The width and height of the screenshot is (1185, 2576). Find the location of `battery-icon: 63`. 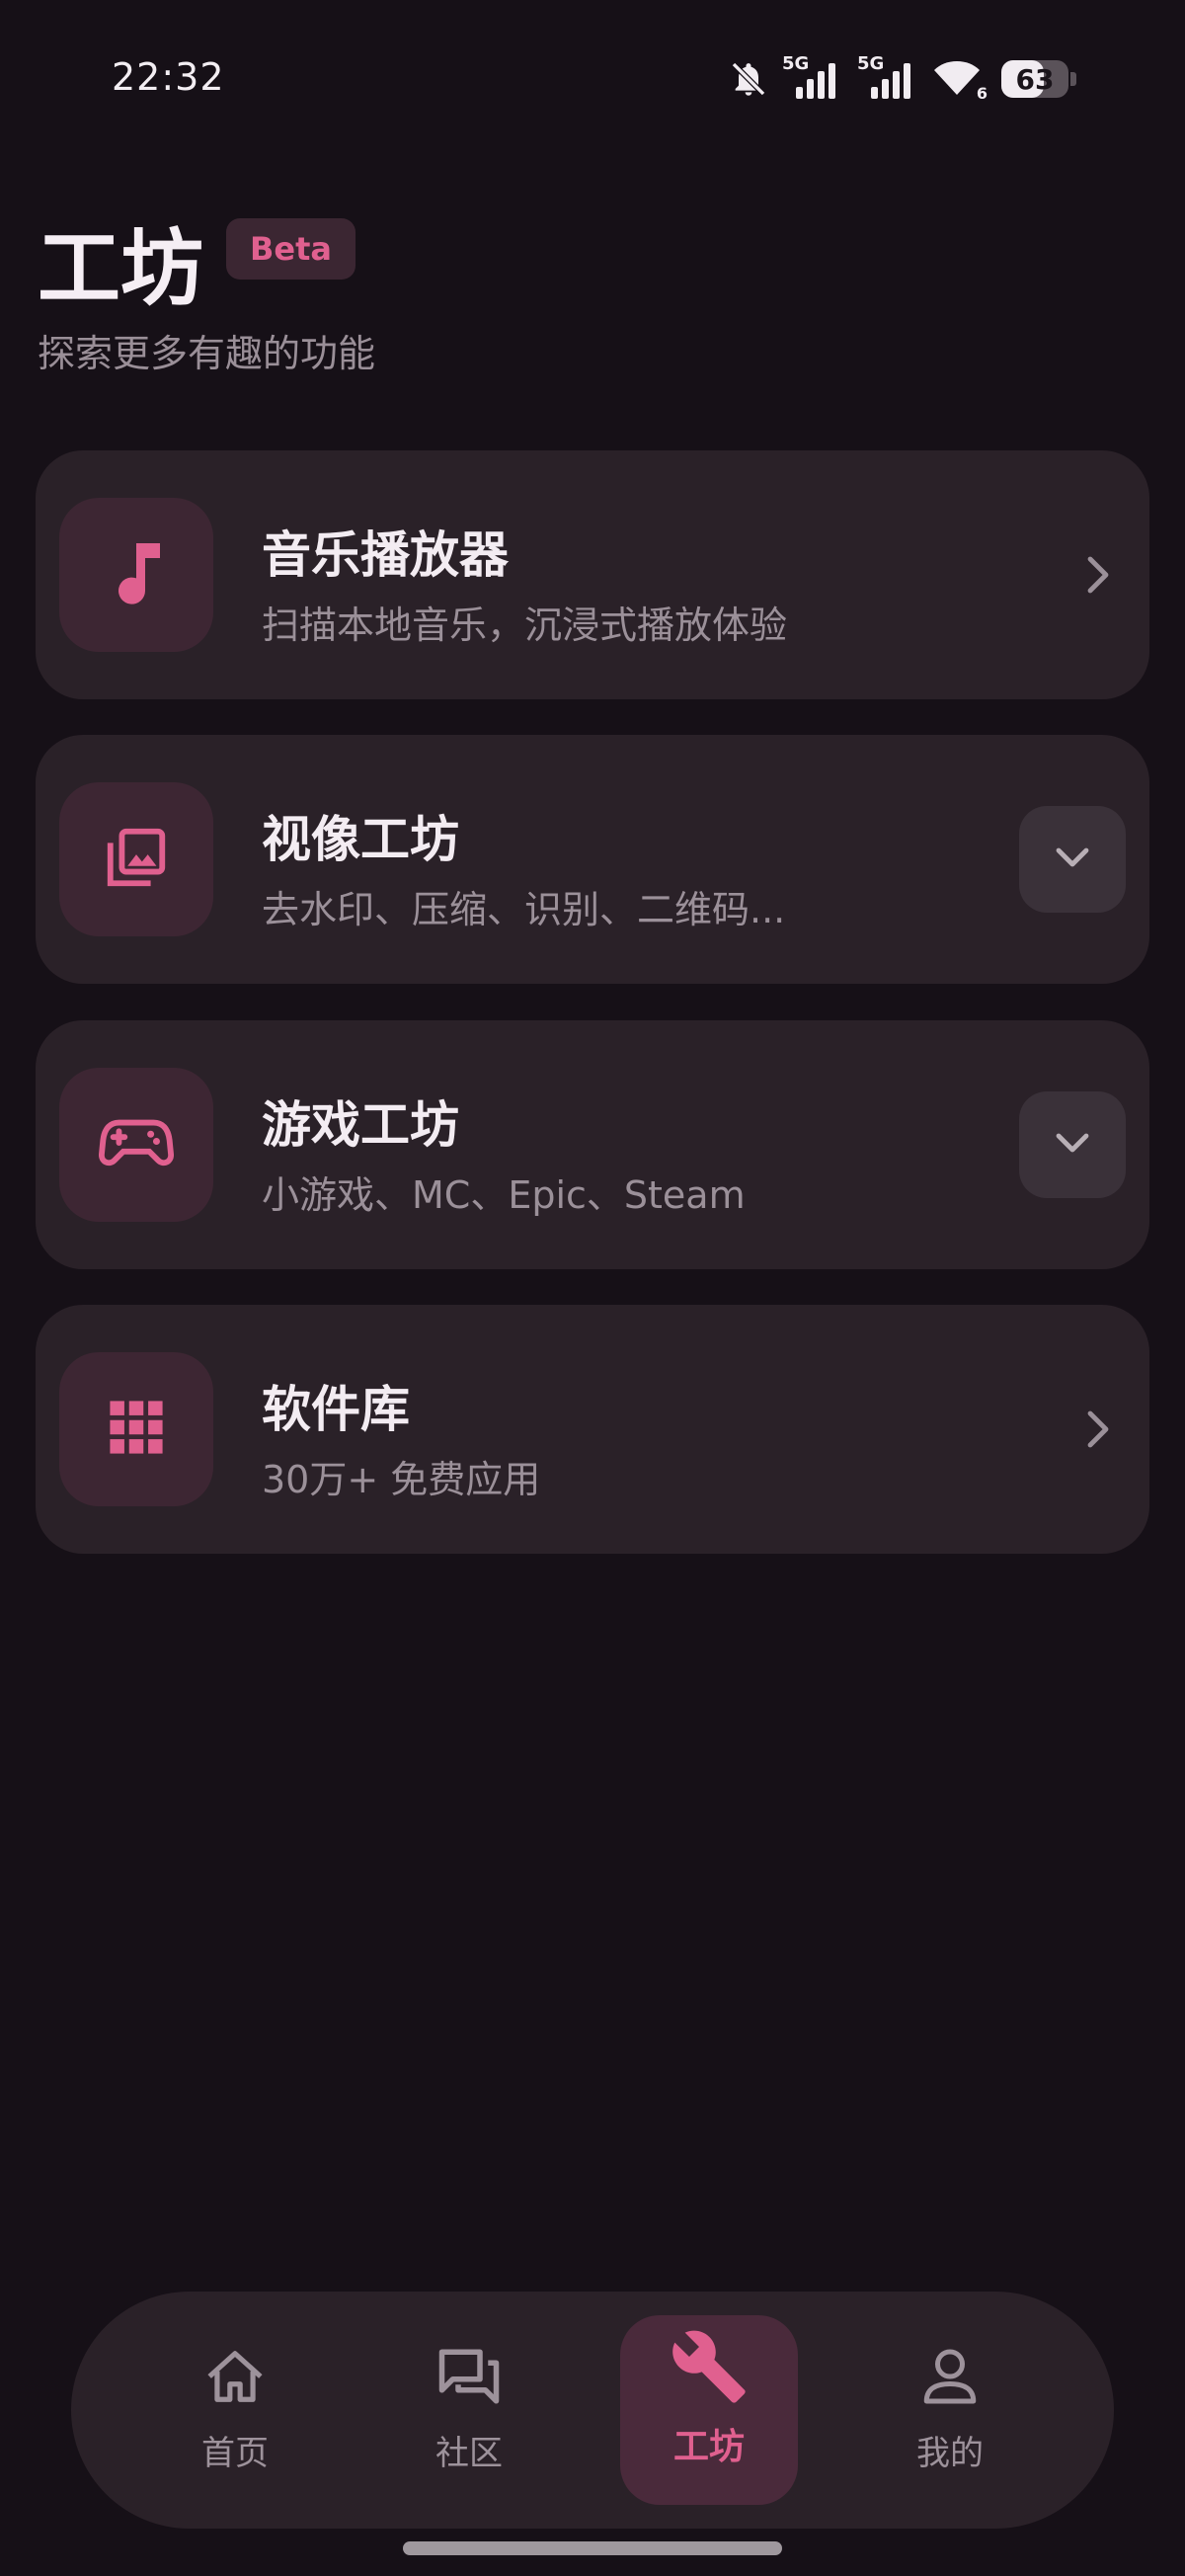

battery-icon: 63 is located at coordinates (1034, 79).